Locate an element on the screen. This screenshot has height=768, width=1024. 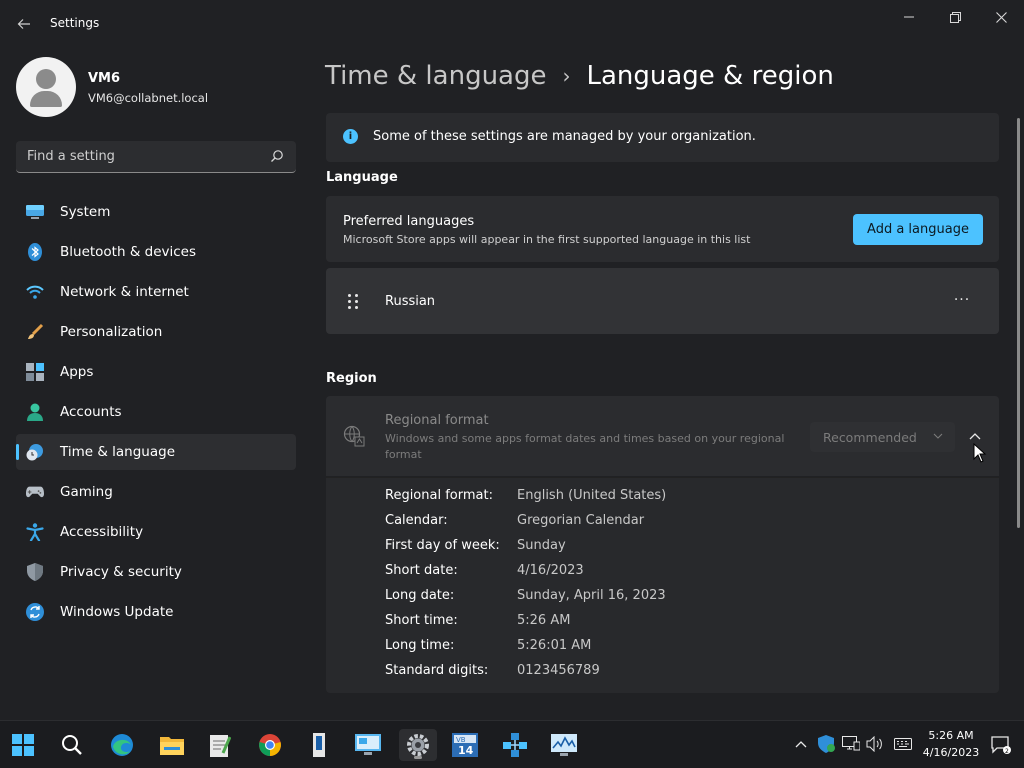
edge-icon is located at coordinates (122, 745).